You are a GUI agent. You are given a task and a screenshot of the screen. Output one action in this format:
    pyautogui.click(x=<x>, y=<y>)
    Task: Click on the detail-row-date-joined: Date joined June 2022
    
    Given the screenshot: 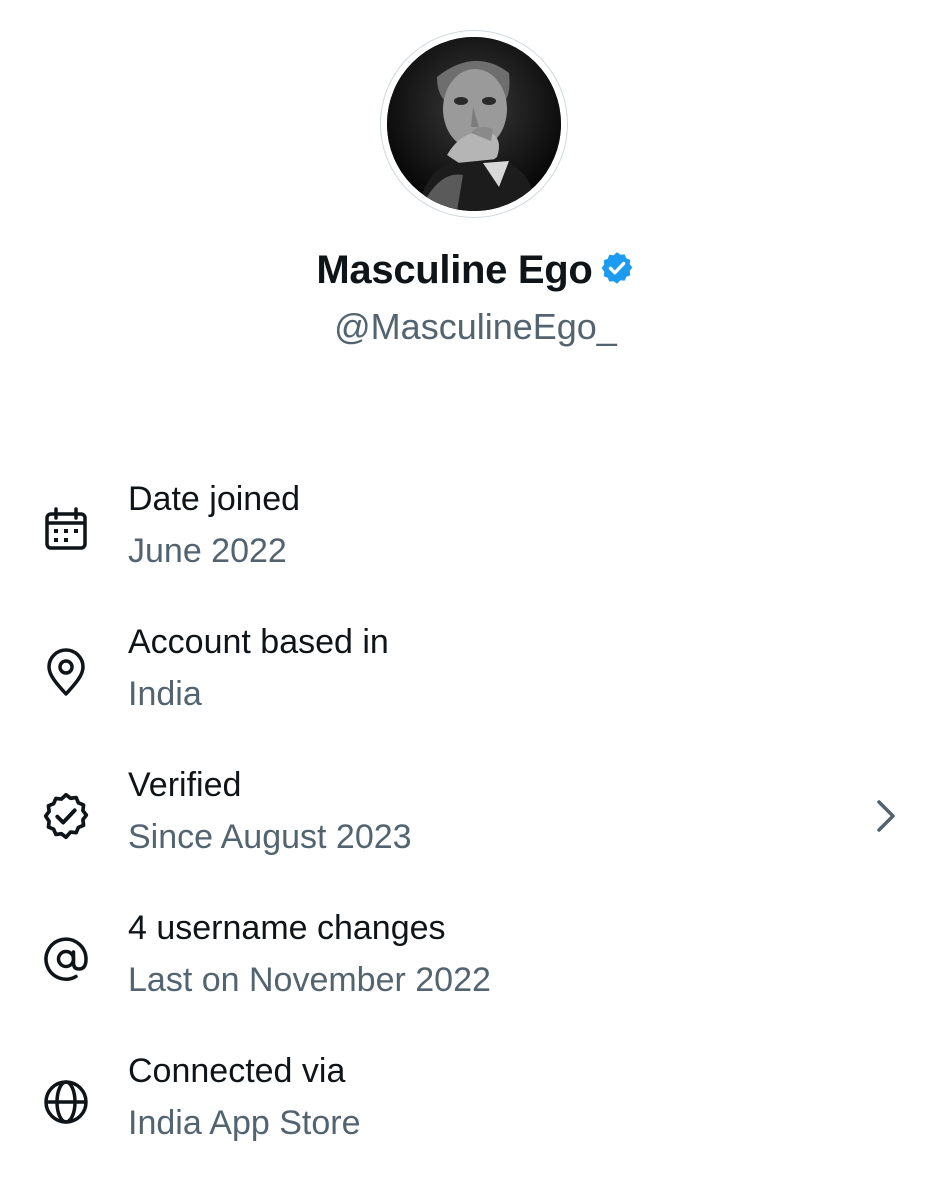 What is the action you would take?
    pyautogui.click(x=475, y=541)
    